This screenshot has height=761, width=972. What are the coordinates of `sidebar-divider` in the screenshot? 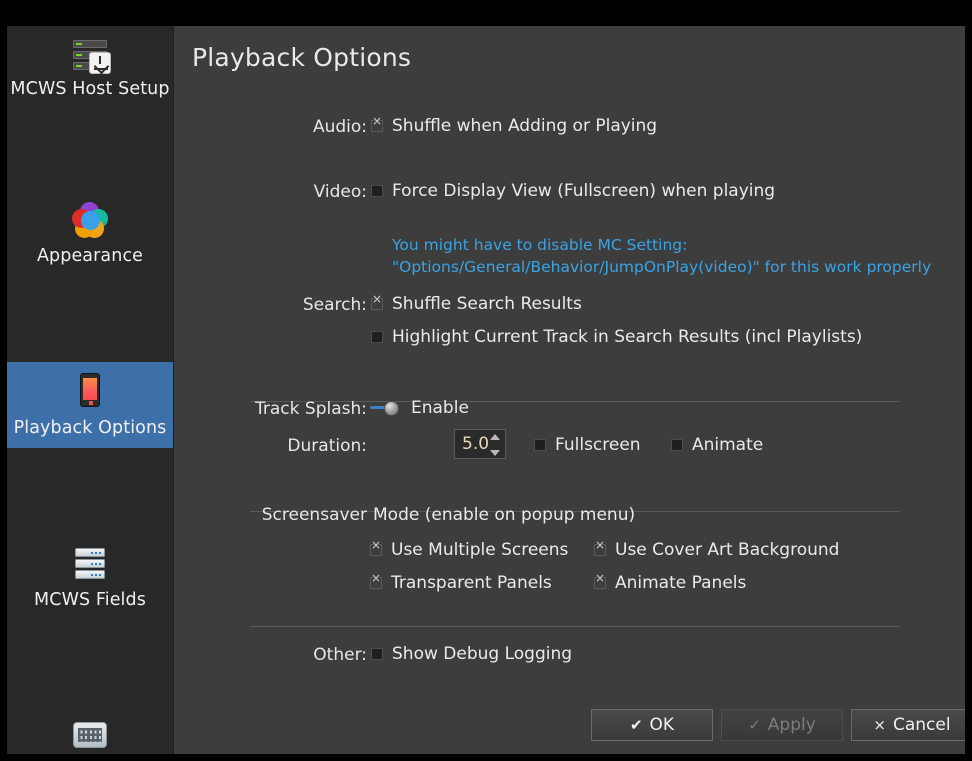 It's located at (173, 390).